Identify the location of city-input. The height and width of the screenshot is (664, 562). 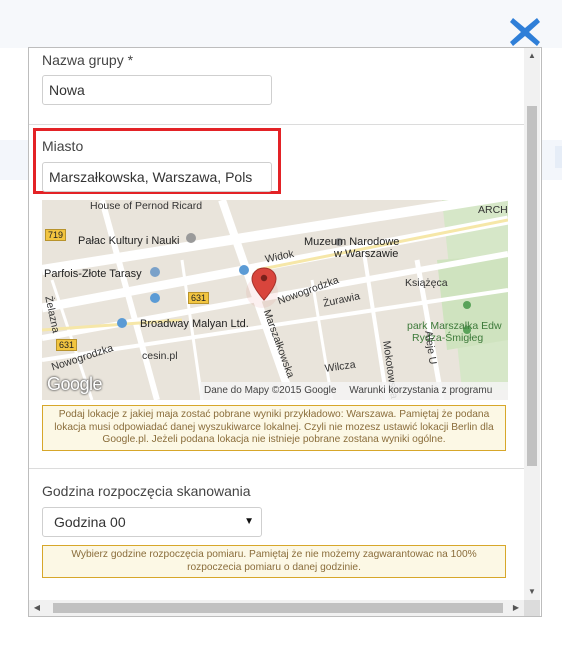
(157, 177).